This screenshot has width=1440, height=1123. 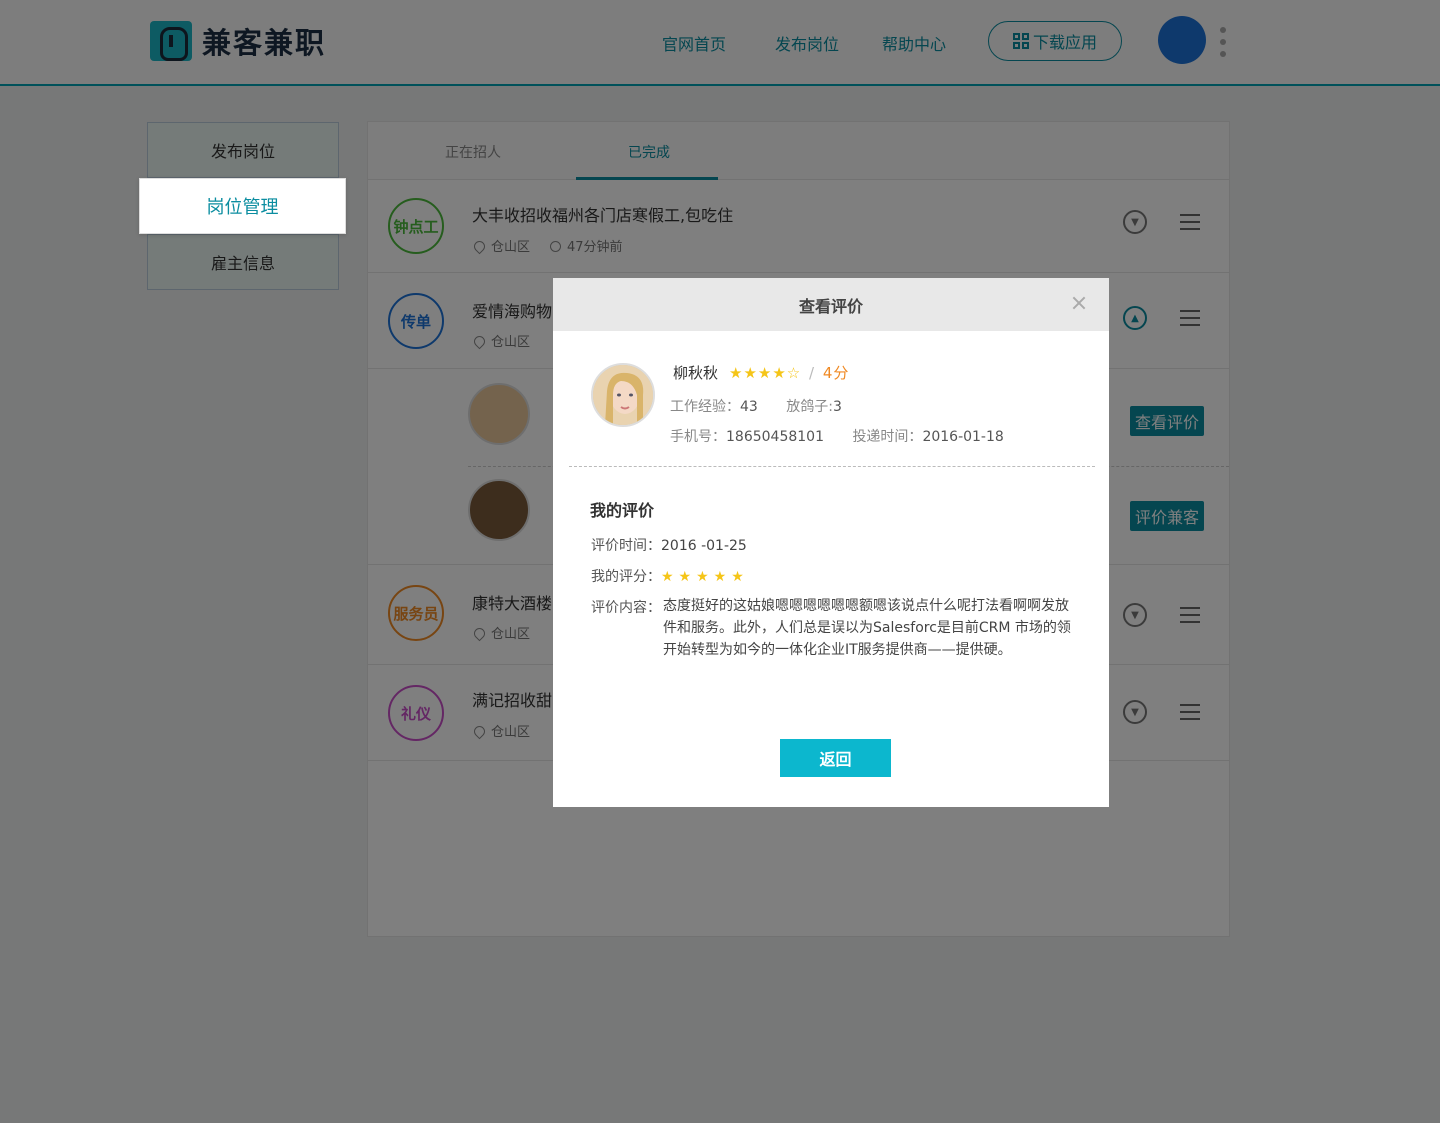 I want to click on phone-label: 手机号：, so click(x=698, y=437).